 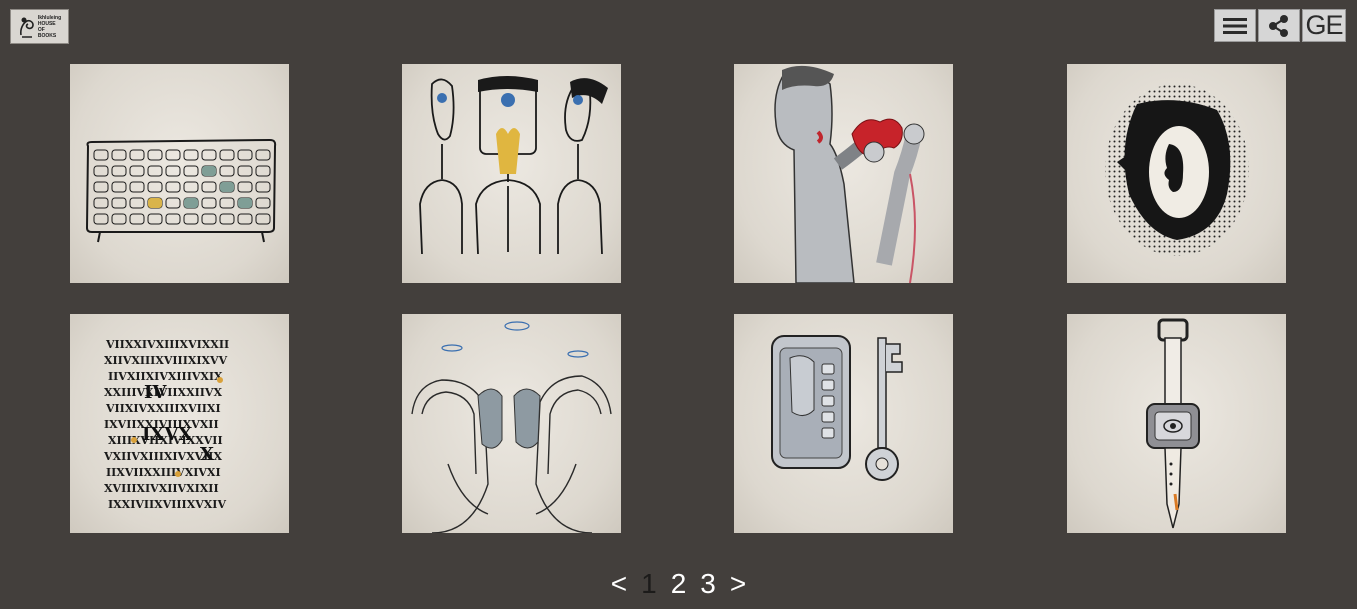 I want to click on hamburger-menu-icon, so click(x=1235, y=25).